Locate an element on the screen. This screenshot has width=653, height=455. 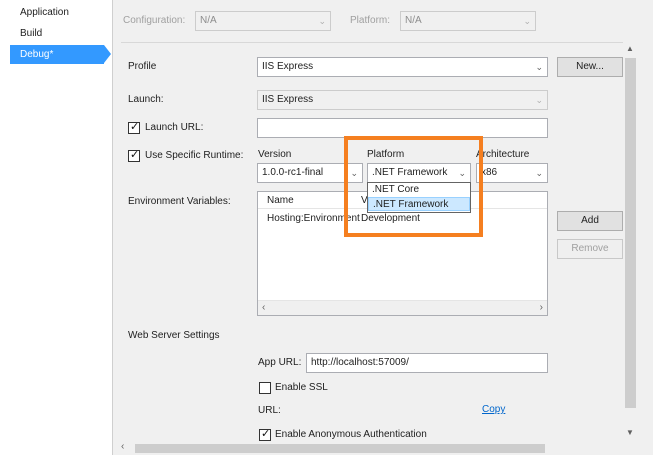
column-header-name: Name is located at coordinates (280, 200).